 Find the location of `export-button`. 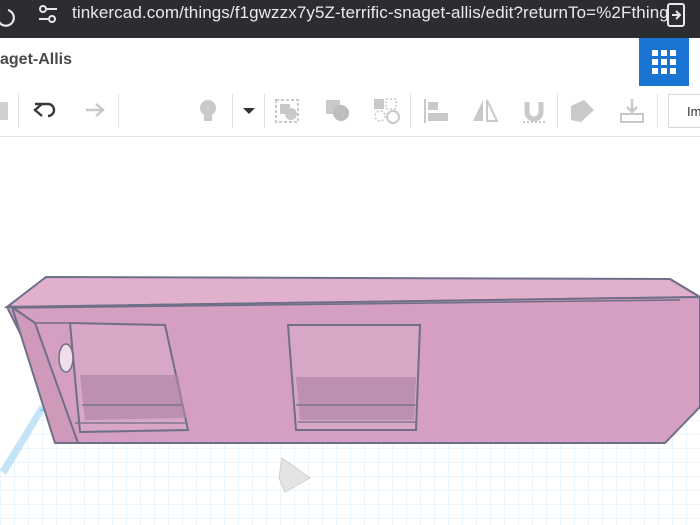

export-button is located at coordinates (632, 111).